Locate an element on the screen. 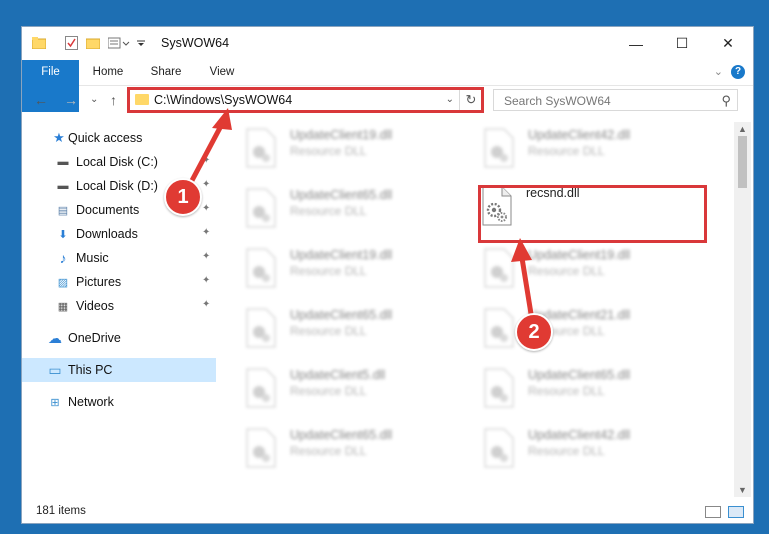  large-icons-view-icon is located at coordinates (736, 512).